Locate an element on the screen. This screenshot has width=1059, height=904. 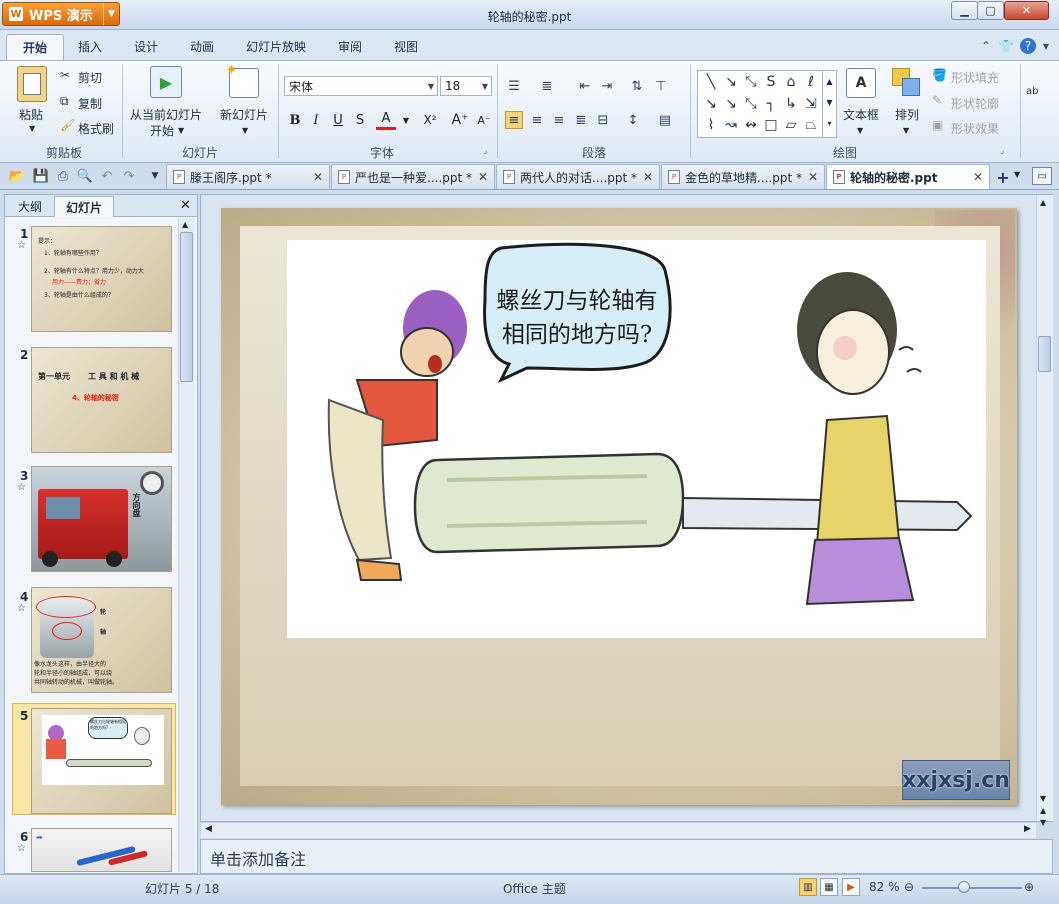
scroll-up-icon: ▲ is located at coordinates (185, 224).